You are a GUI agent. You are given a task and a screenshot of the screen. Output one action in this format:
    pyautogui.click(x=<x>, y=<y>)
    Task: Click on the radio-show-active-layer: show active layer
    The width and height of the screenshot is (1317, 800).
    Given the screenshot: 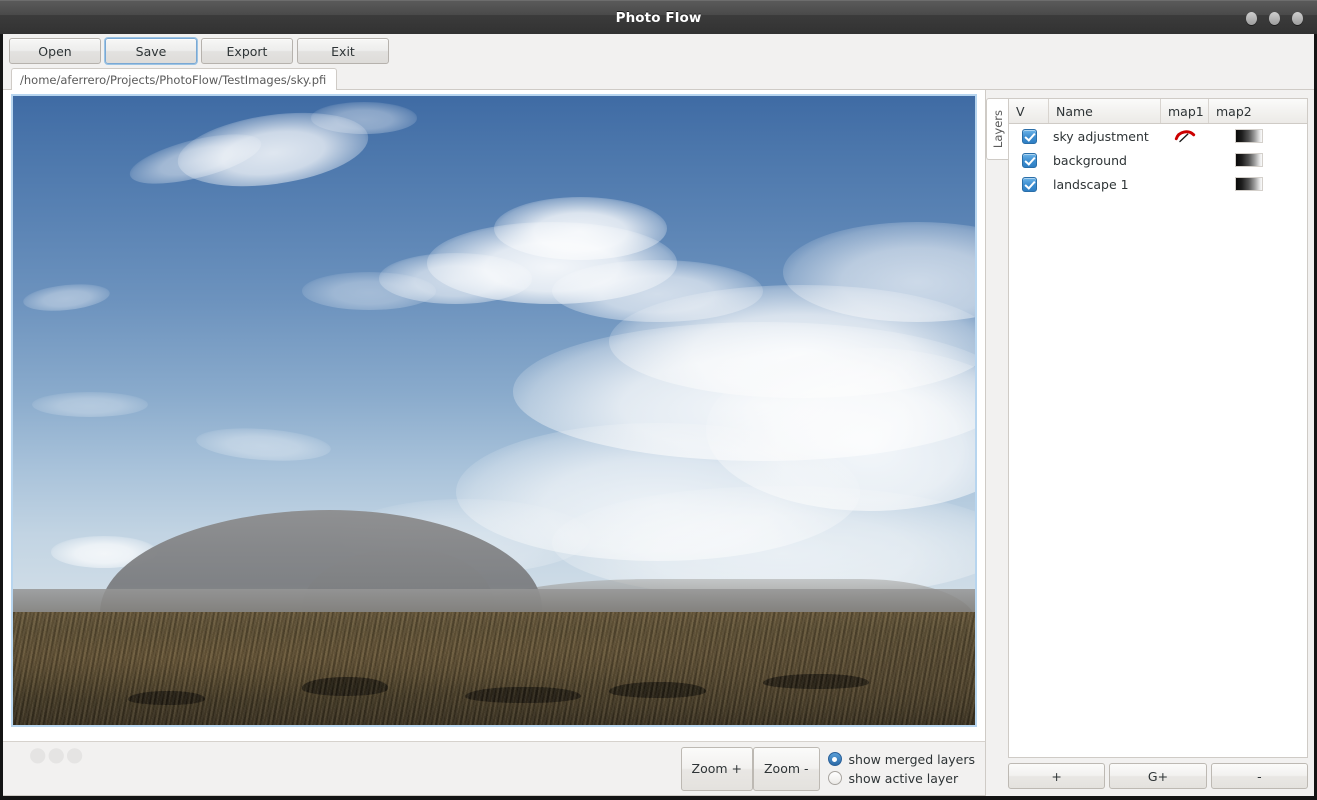 What is the action you would take?
    pyautogui.click(x=901, y=778)
    